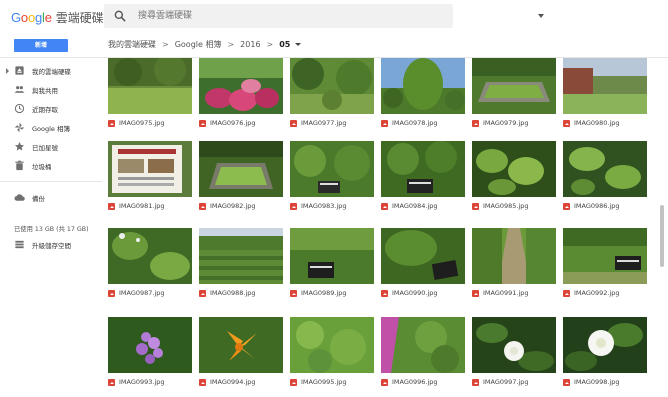 This screenshot has height=397, width=668. I want to click on sidebar-item-trash: 垃圾桶, so click(51, 166).